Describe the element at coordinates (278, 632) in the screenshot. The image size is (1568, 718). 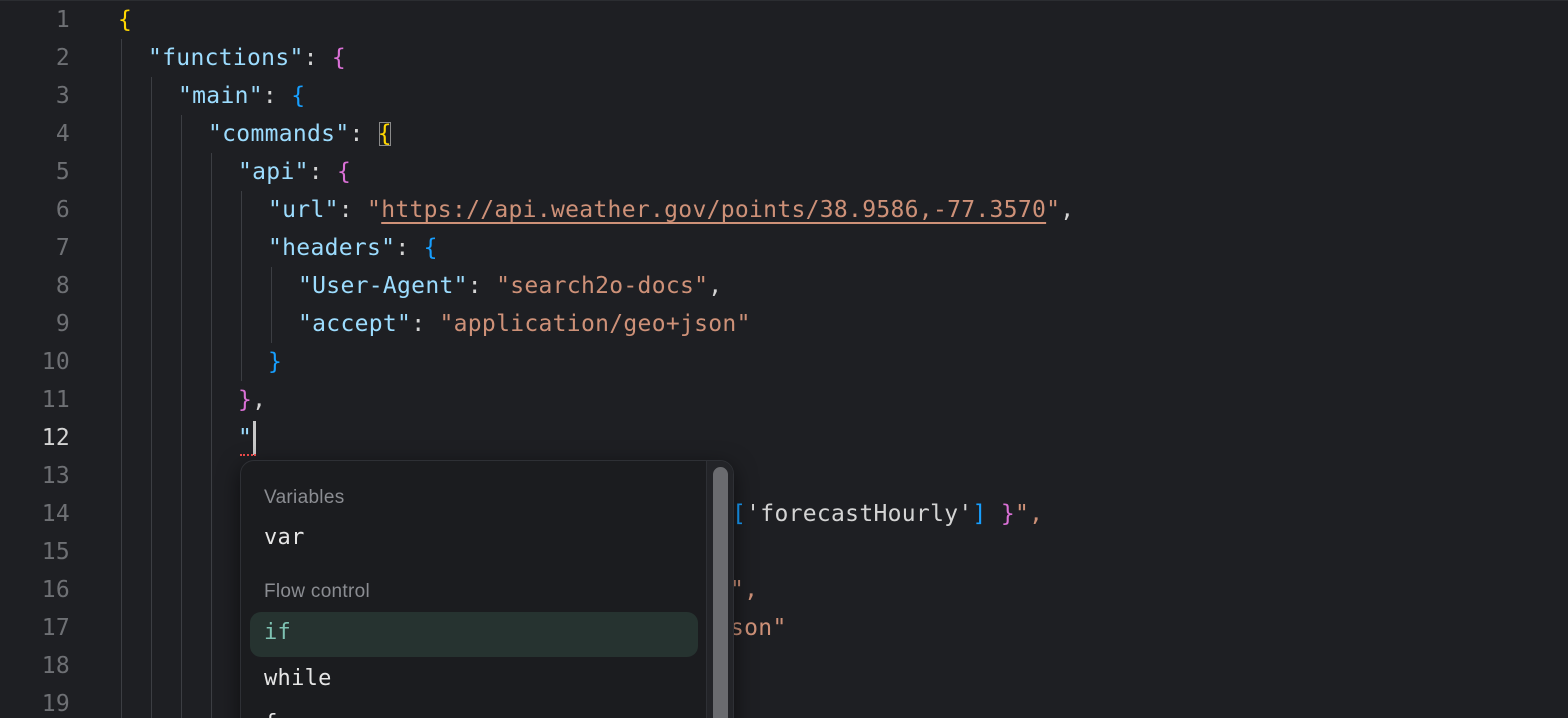
I see `suggestion-item-label: if` at that location.